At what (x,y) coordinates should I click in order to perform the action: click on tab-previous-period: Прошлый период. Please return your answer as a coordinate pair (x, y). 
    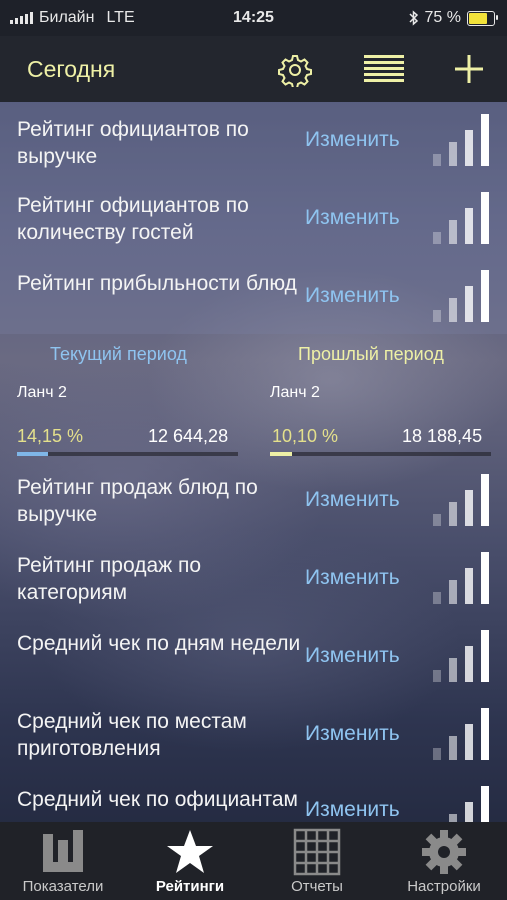
    Looking at the image, I should click on (371, 354).